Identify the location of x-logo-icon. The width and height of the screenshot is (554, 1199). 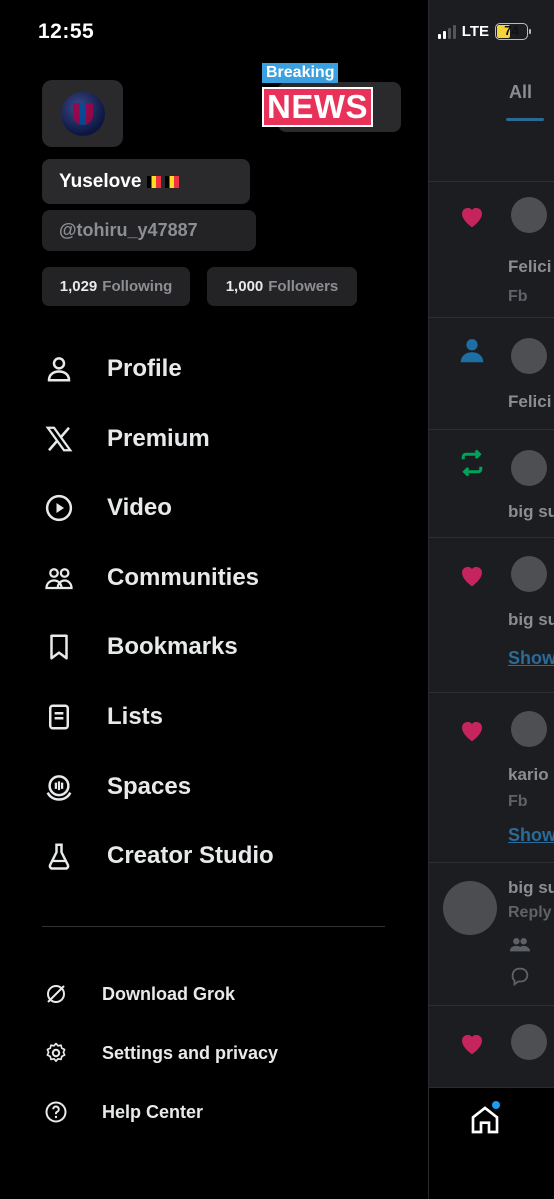
(59, 439).